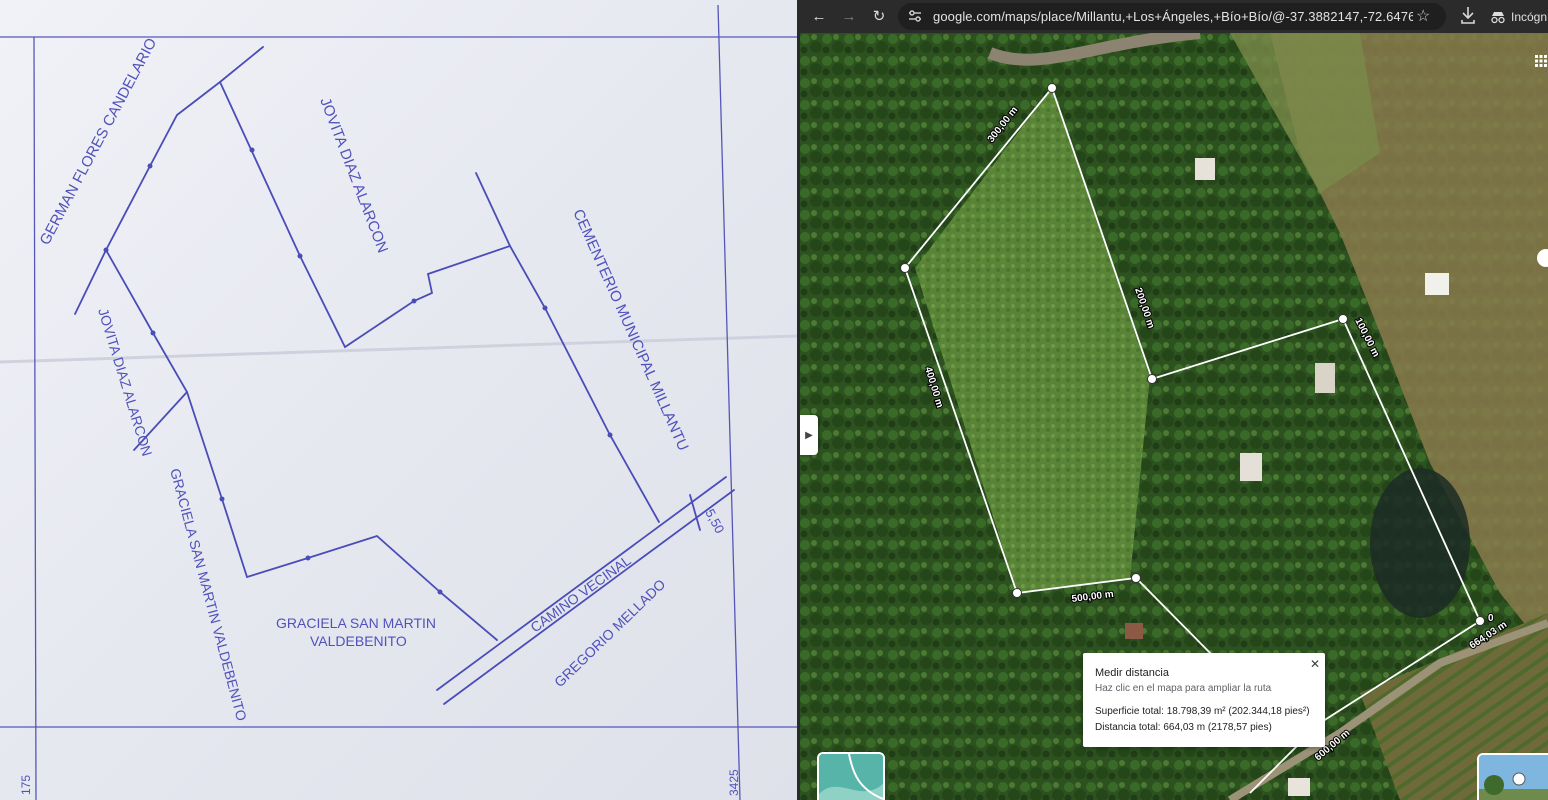 Image resolution: width=1548 pixels, height=800 pixels. I want to click on street-view-preview, so click(1513, 777).